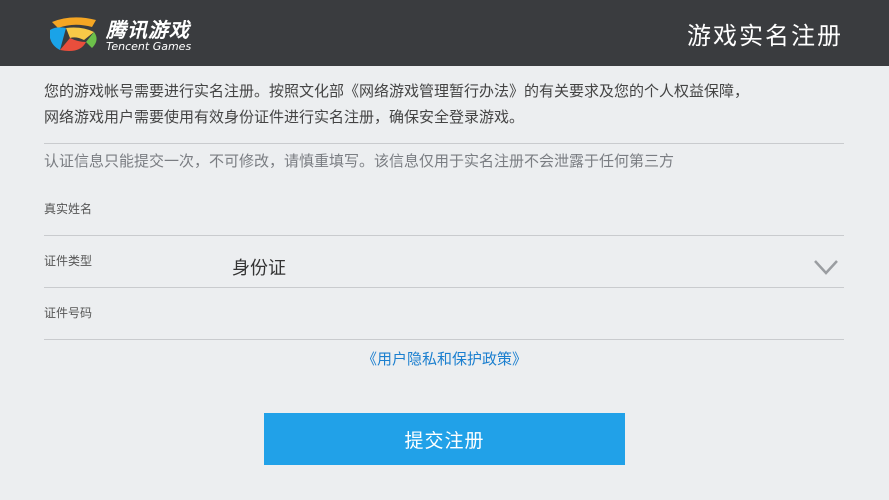 This screenshot has height=500, width=889. What do you see at coordinates (68, 261) in the screenshot?
I see `id-type-label: 证件类型` at bounding box center [68, 261].